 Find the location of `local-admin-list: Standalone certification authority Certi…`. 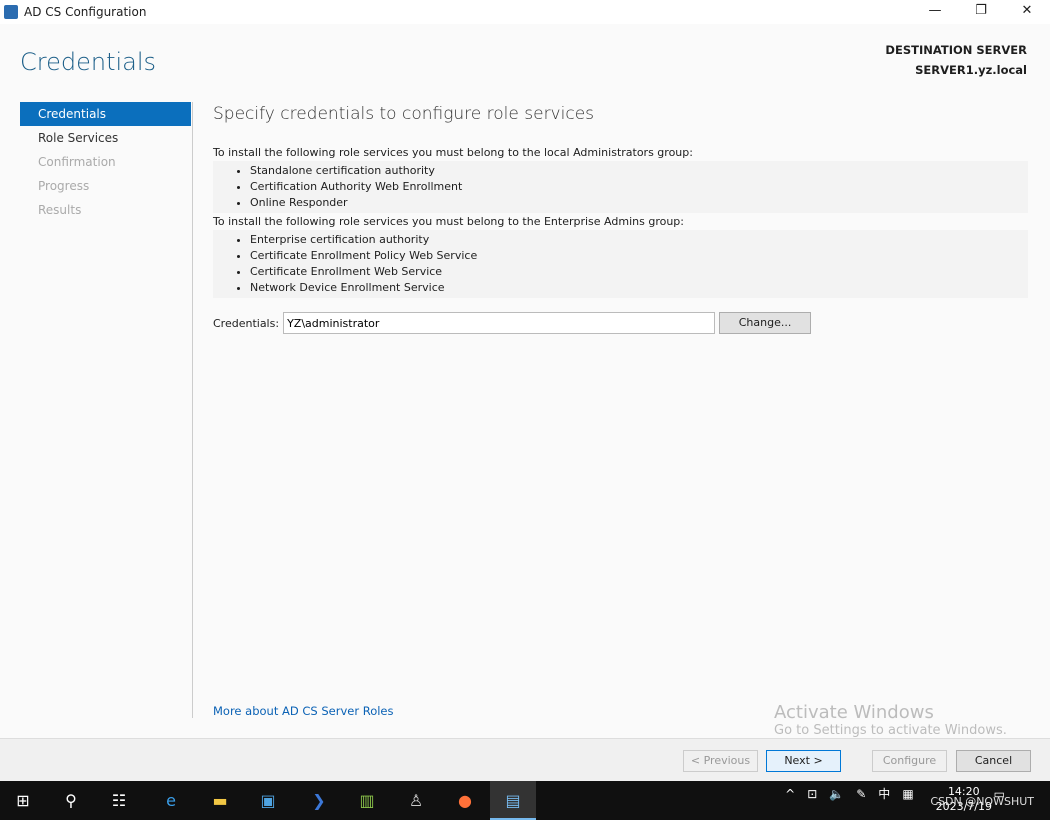

local-admin-list: Standalone certification authority Certi… is located at coordinates (620, 187).